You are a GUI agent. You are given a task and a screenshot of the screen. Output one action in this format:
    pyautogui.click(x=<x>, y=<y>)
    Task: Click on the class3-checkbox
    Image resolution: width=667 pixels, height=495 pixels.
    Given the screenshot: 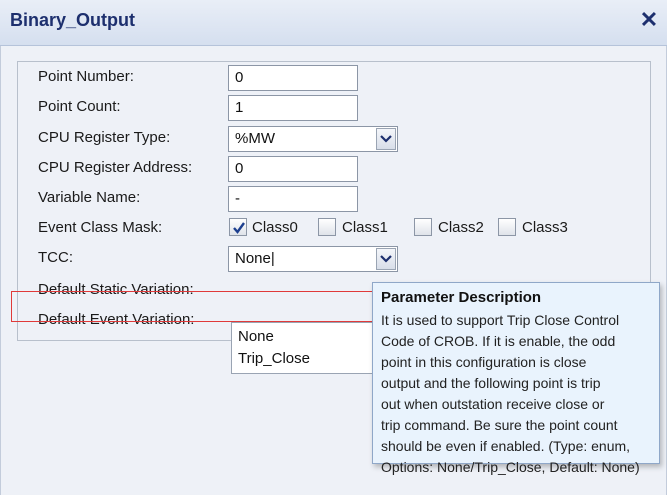 What is the action you would take?
    pyautogui.click(x=507, y=227)
    